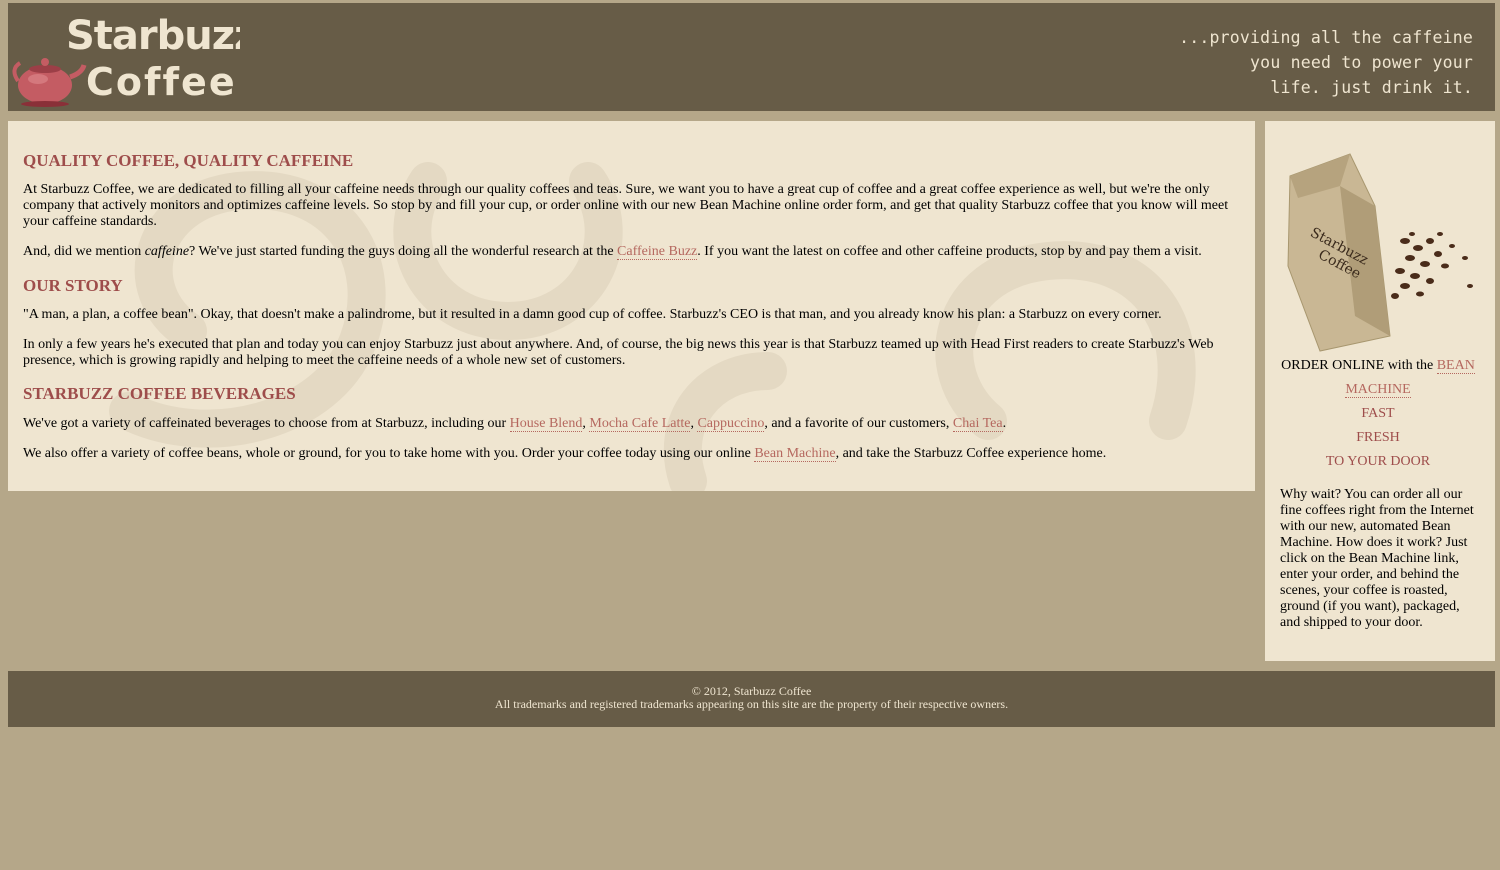 This screenshot has height=870, width=1500. What do you see at coordinates (1455, 366) in the screenshot?
I see `sidebar-bean-machine-link-1: BEAN` at bounding box center [1455, 366].